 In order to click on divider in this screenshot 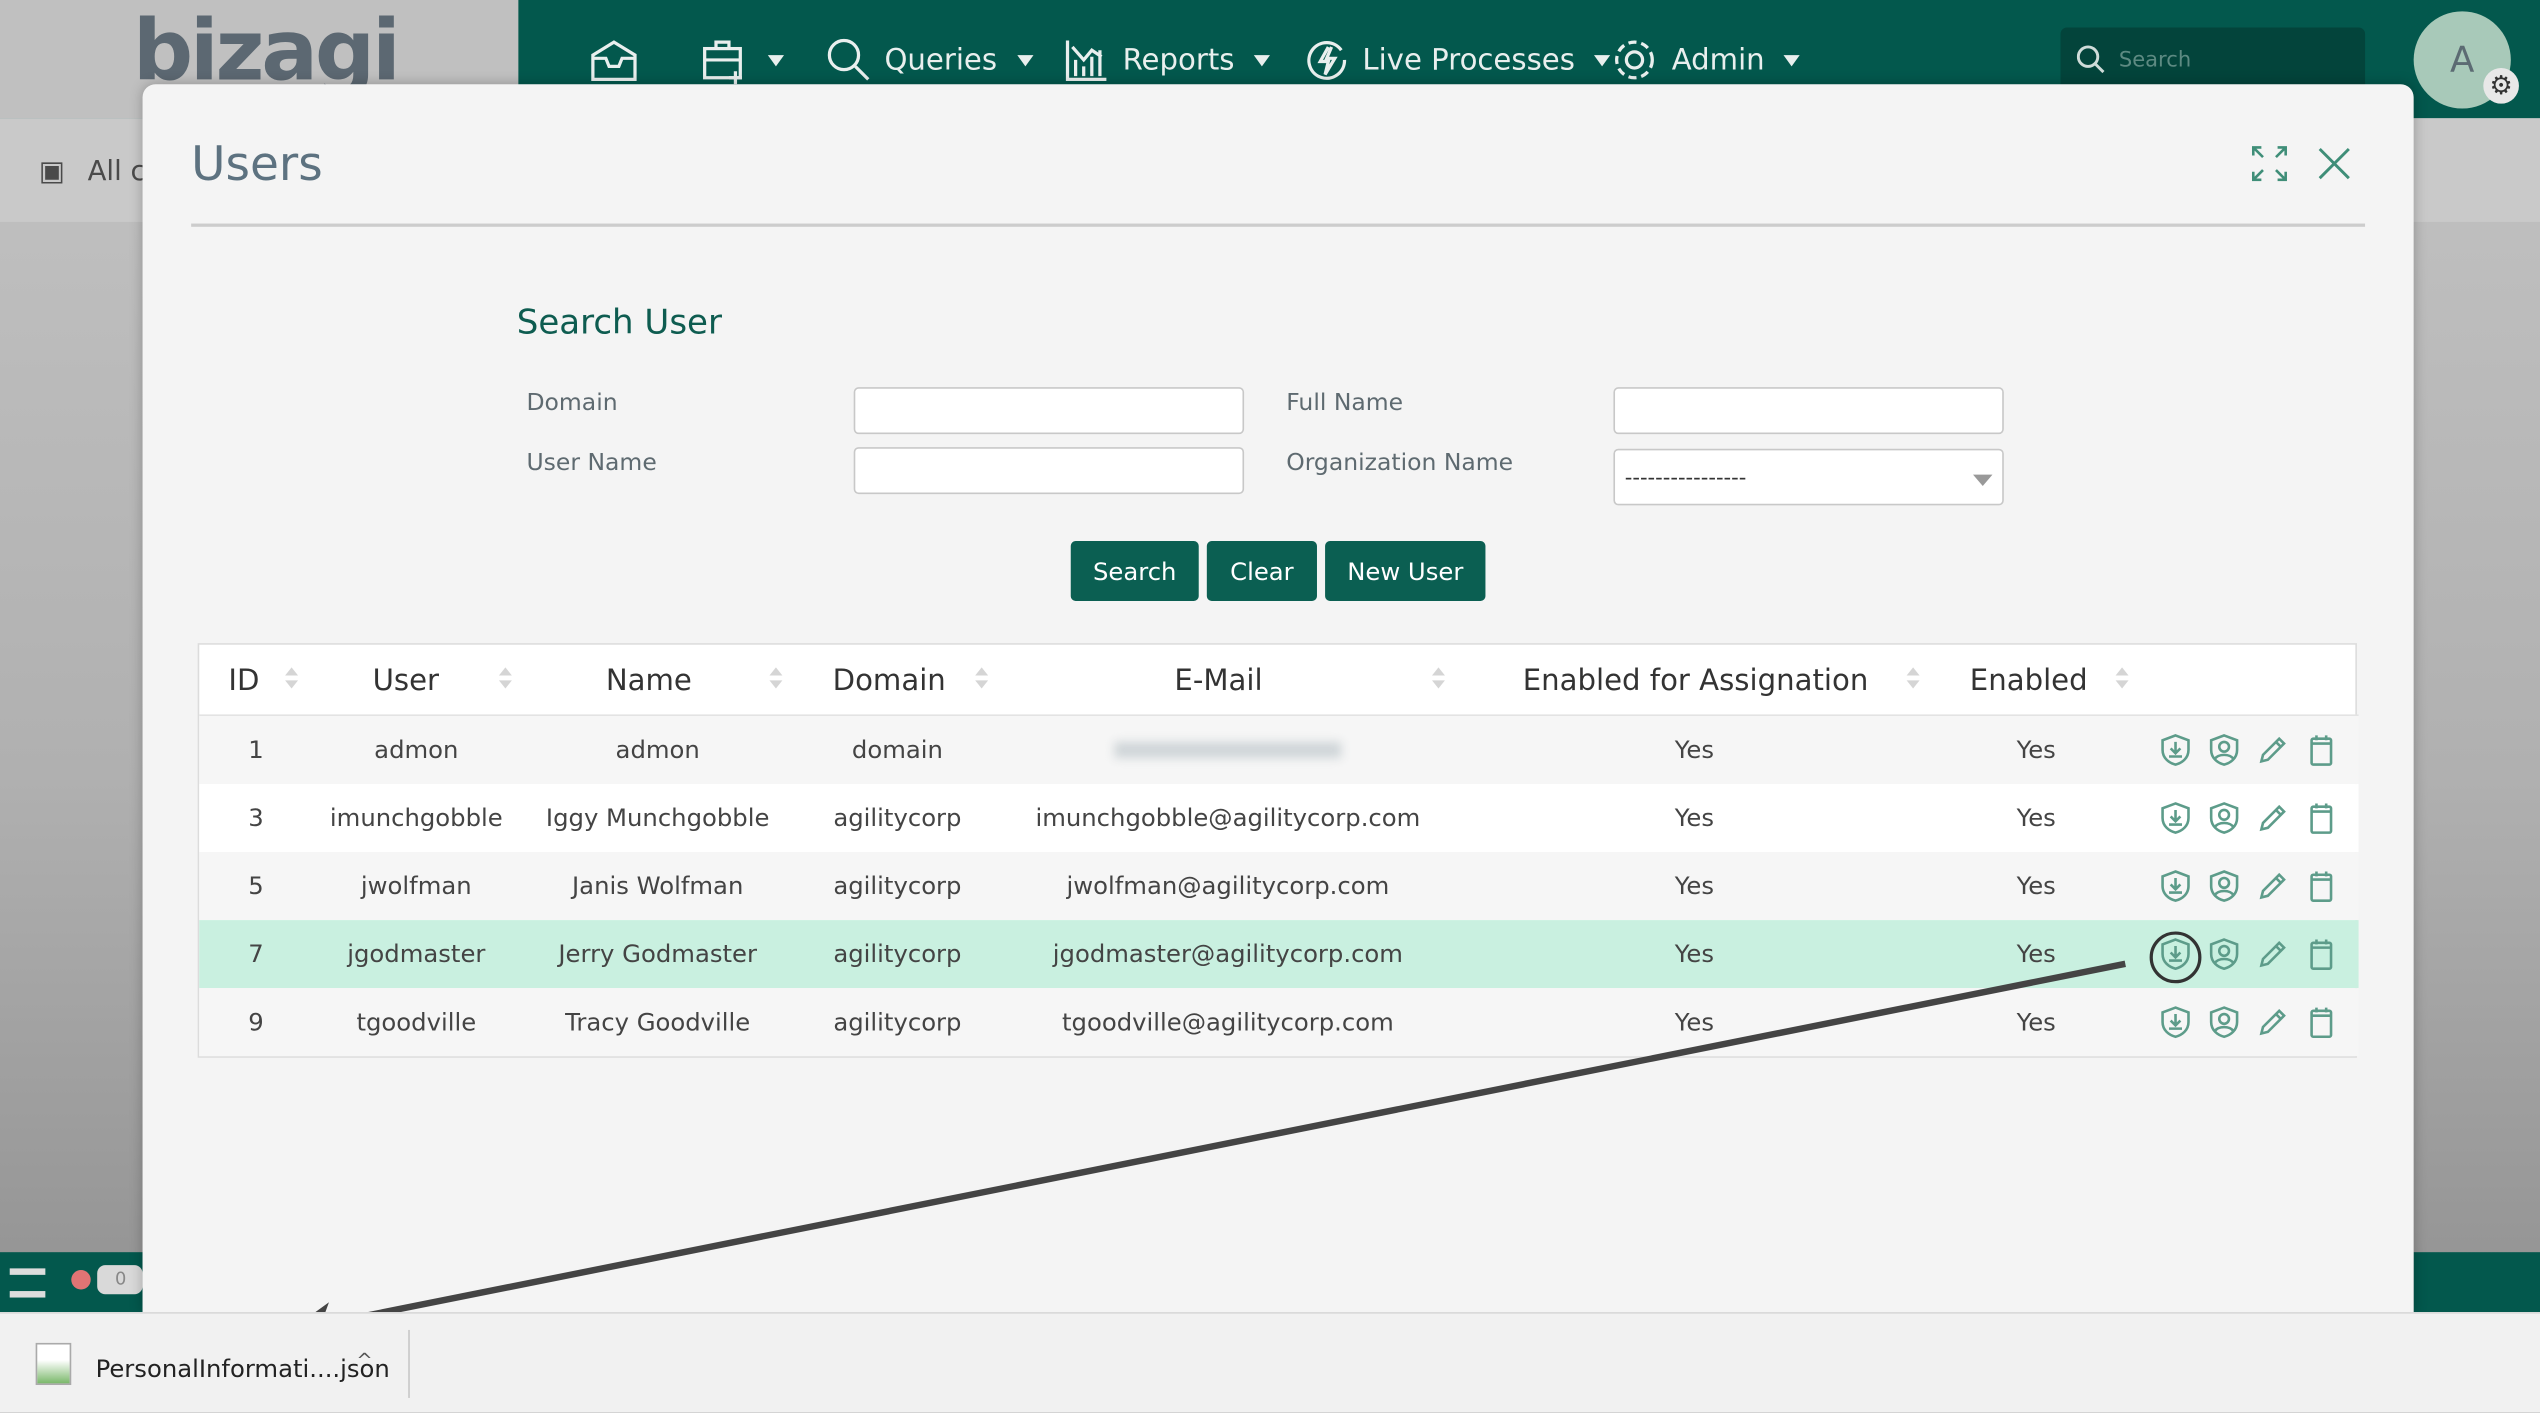, I will do `click(409, 1363)`.